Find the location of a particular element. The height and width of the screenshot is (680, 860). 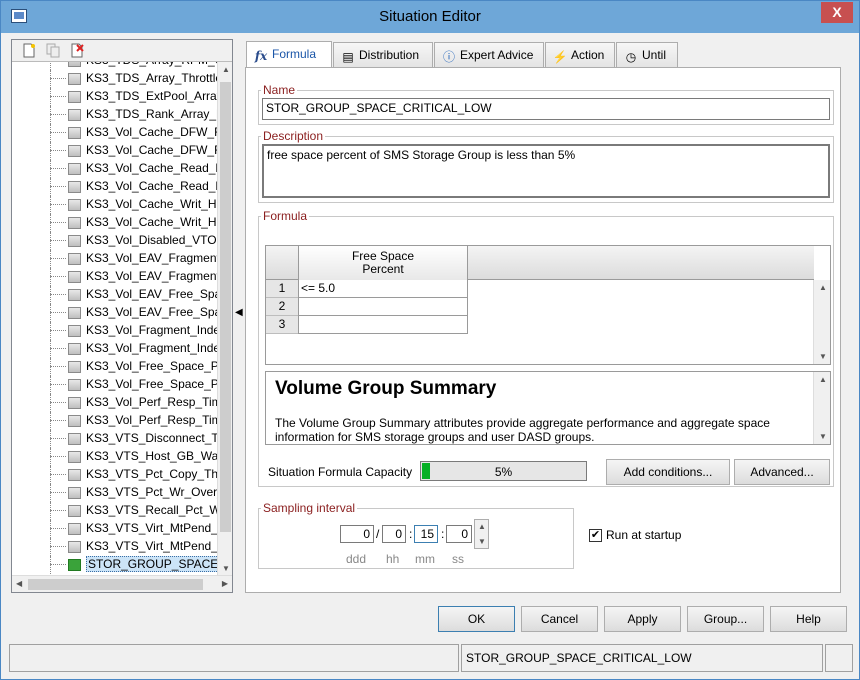

scroll-left-arrow-icon: ◀ is located at coordinates (19, 583).